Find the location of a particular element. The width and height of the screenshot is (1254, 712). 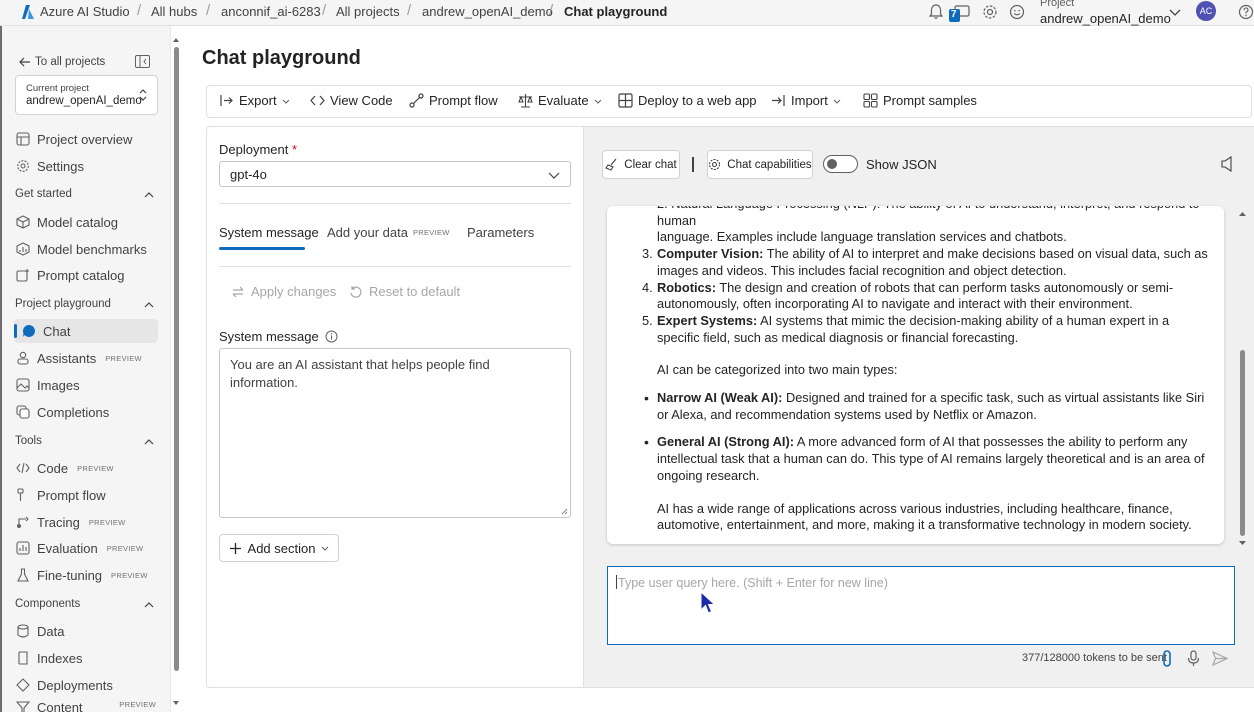

sidebar-item-images: Images is located at coordinates (86, 385).